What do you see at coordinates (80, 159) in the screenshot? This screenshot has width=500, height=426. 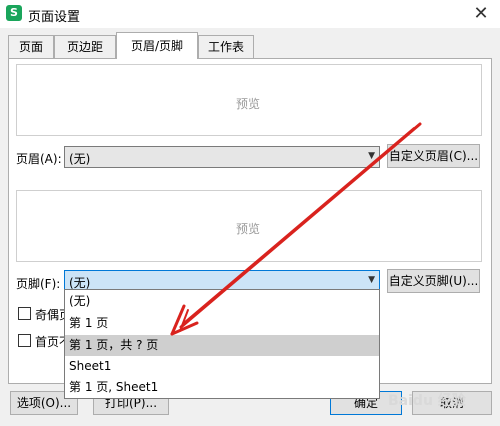 I see `header-select-value: (无)` at bounding box center [80, 159].